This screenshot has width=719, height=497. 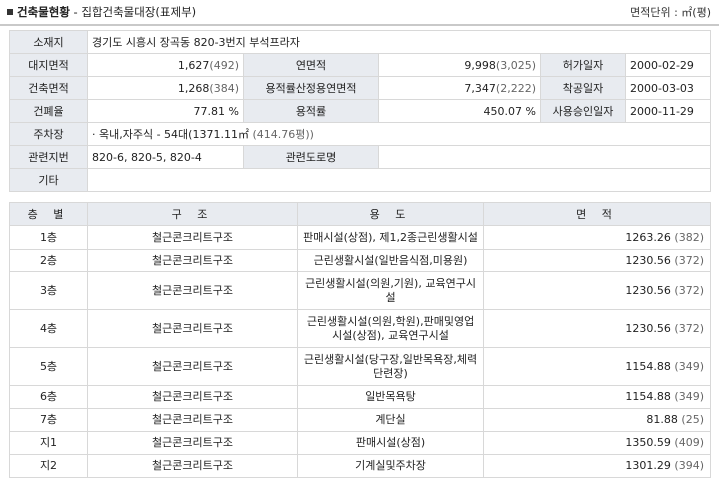 What do you see at coordinates (10, 12) in the screenshot?
I see `bullet-icon` at bounding box center [10, 12].